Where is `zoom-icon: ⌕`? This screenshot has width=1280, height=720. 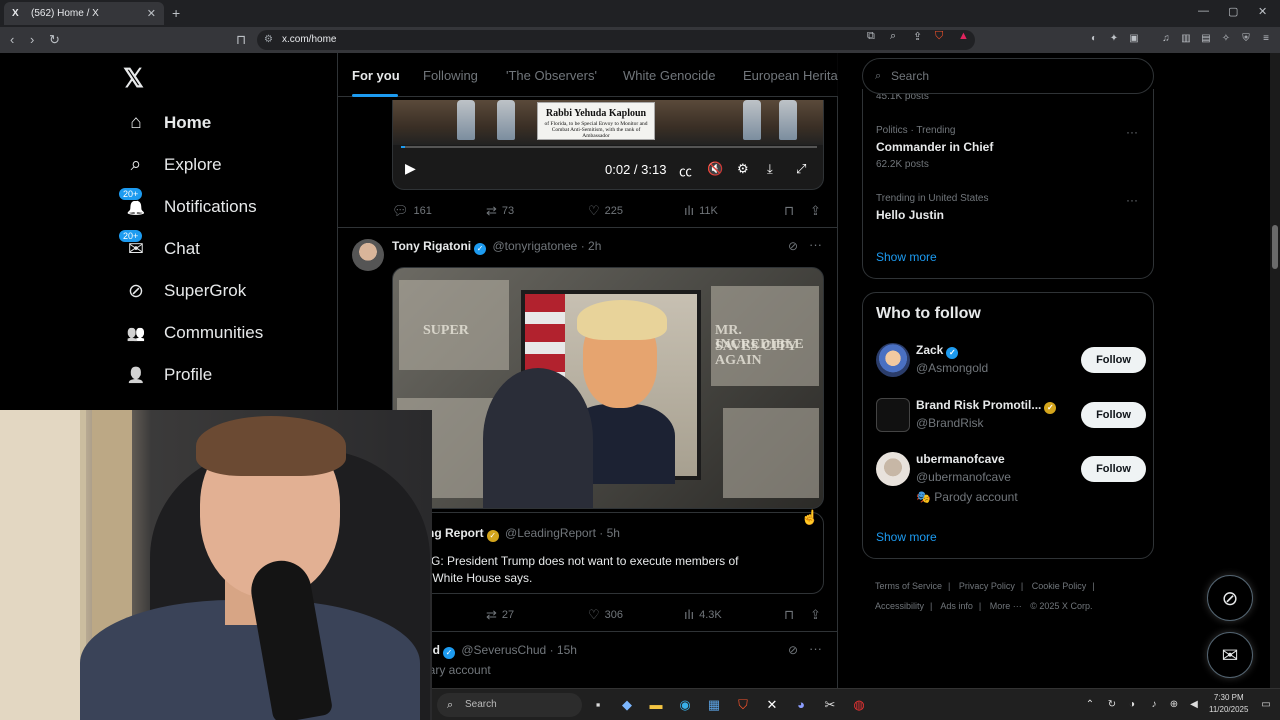
zoom-icon: ⌕ is located at coordinates (893, 36).